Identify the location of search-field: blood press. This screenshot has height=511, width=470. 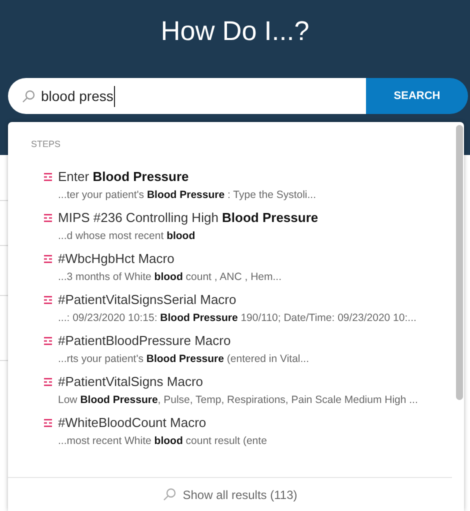
(187, 96).